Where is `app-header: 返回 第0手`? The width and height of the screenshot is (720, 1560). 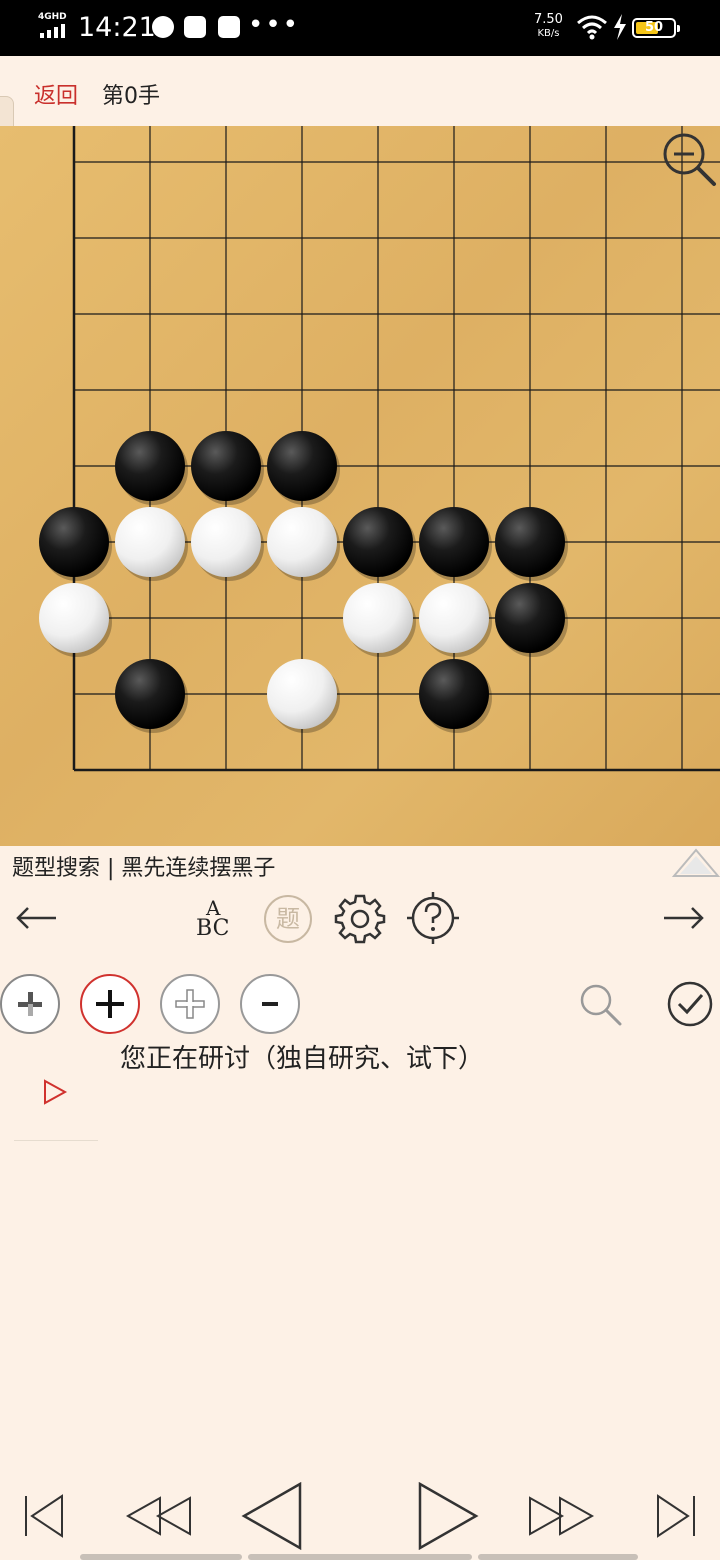
app-header: 返回 第0手 is located at coordinates (360, 151).